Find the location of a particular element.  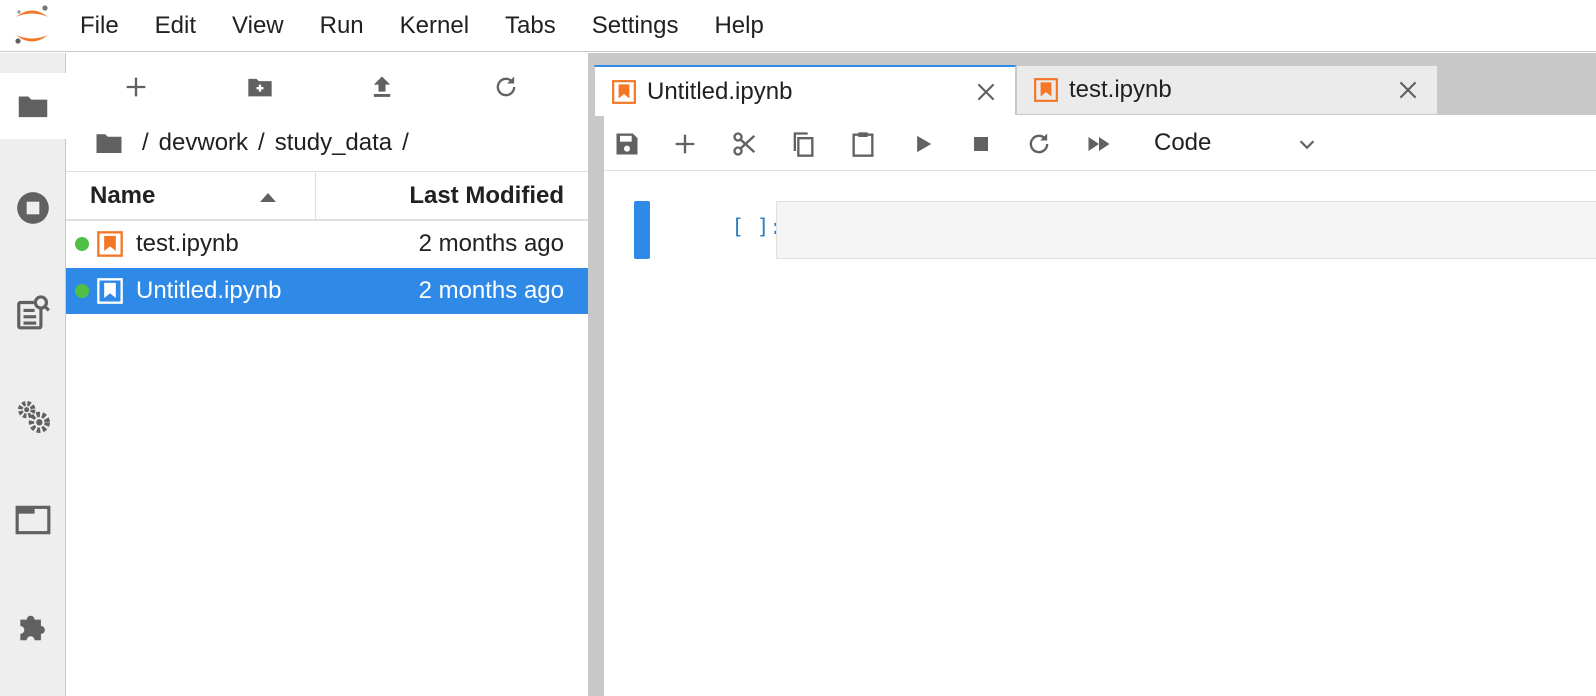

menu-kernel: Kernel is located at coordinates (434, 26).